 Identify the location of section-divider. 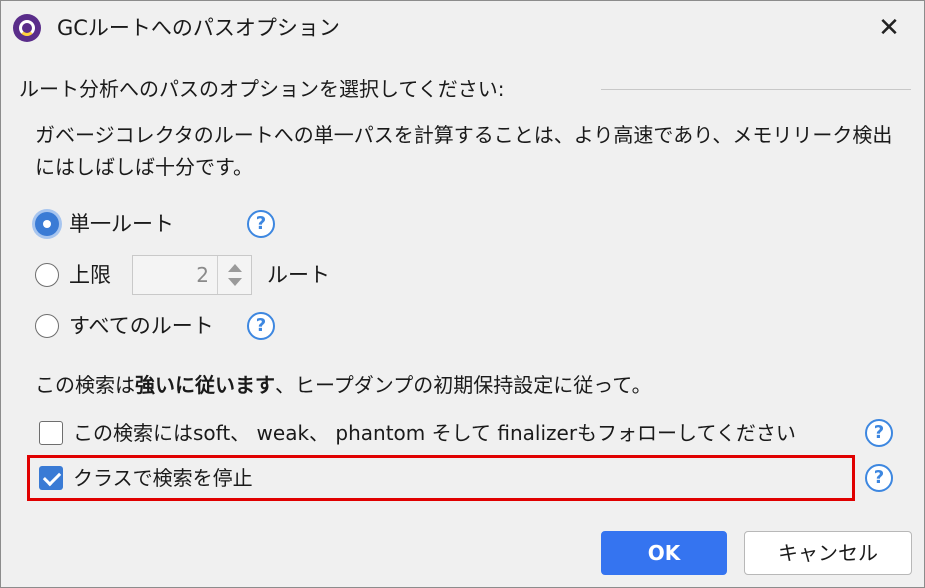
(756, 89).